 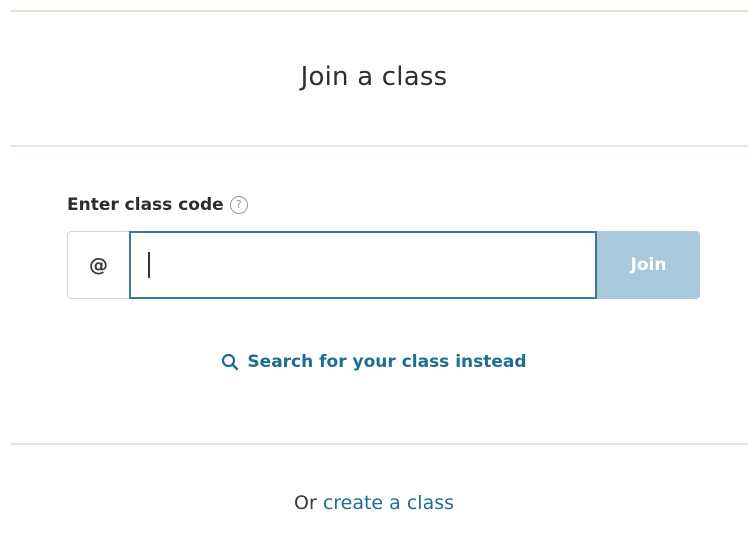 I want to click on footer-divider, so click(x=379, y=444).